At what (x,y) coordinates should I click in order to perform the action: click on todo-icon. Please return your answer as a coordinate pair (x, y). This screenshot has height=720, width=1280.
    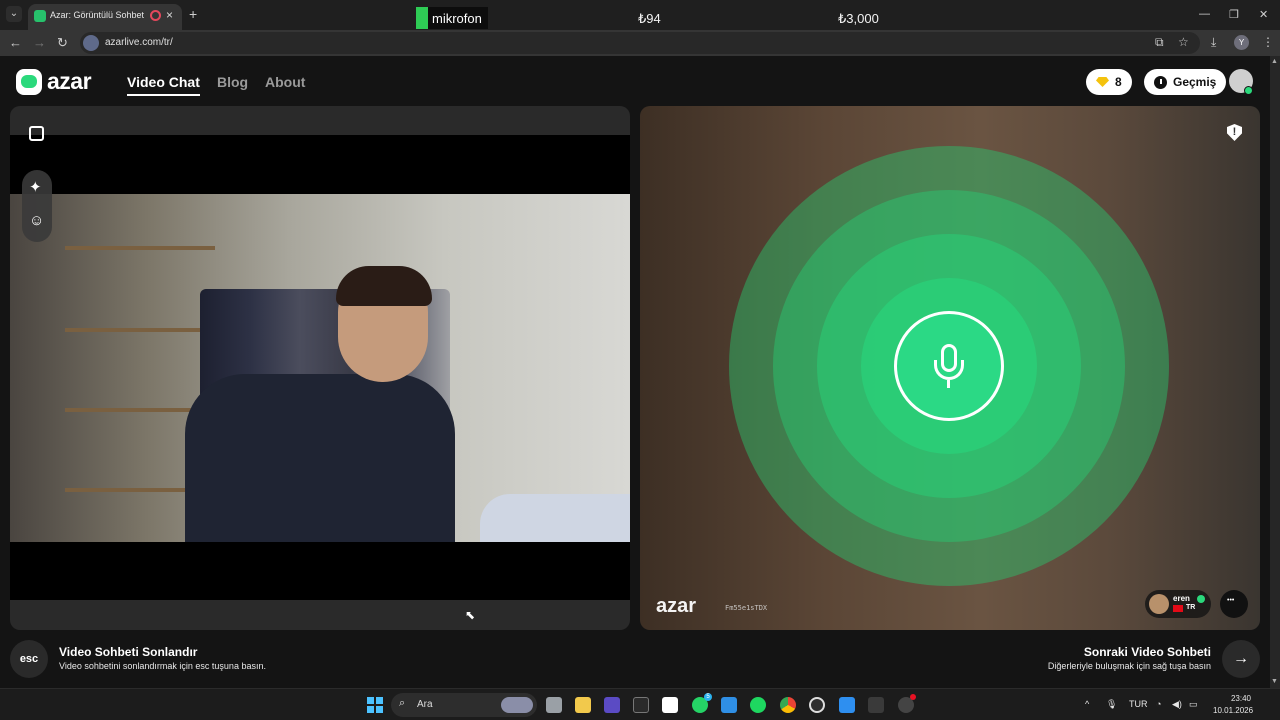
    Looking at the image, I should click on (847, 705).